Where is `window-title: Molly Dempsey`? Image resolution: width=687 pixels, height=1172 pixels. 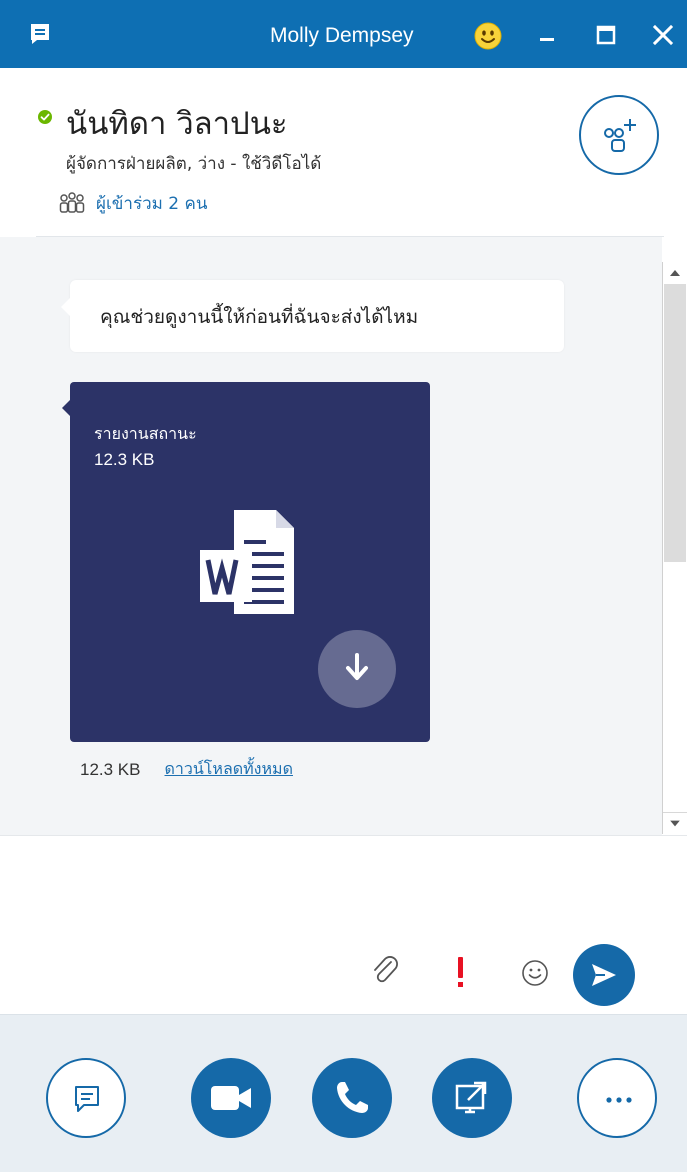
window-title: Molly Dempsey is located at coordinates (342, 35).